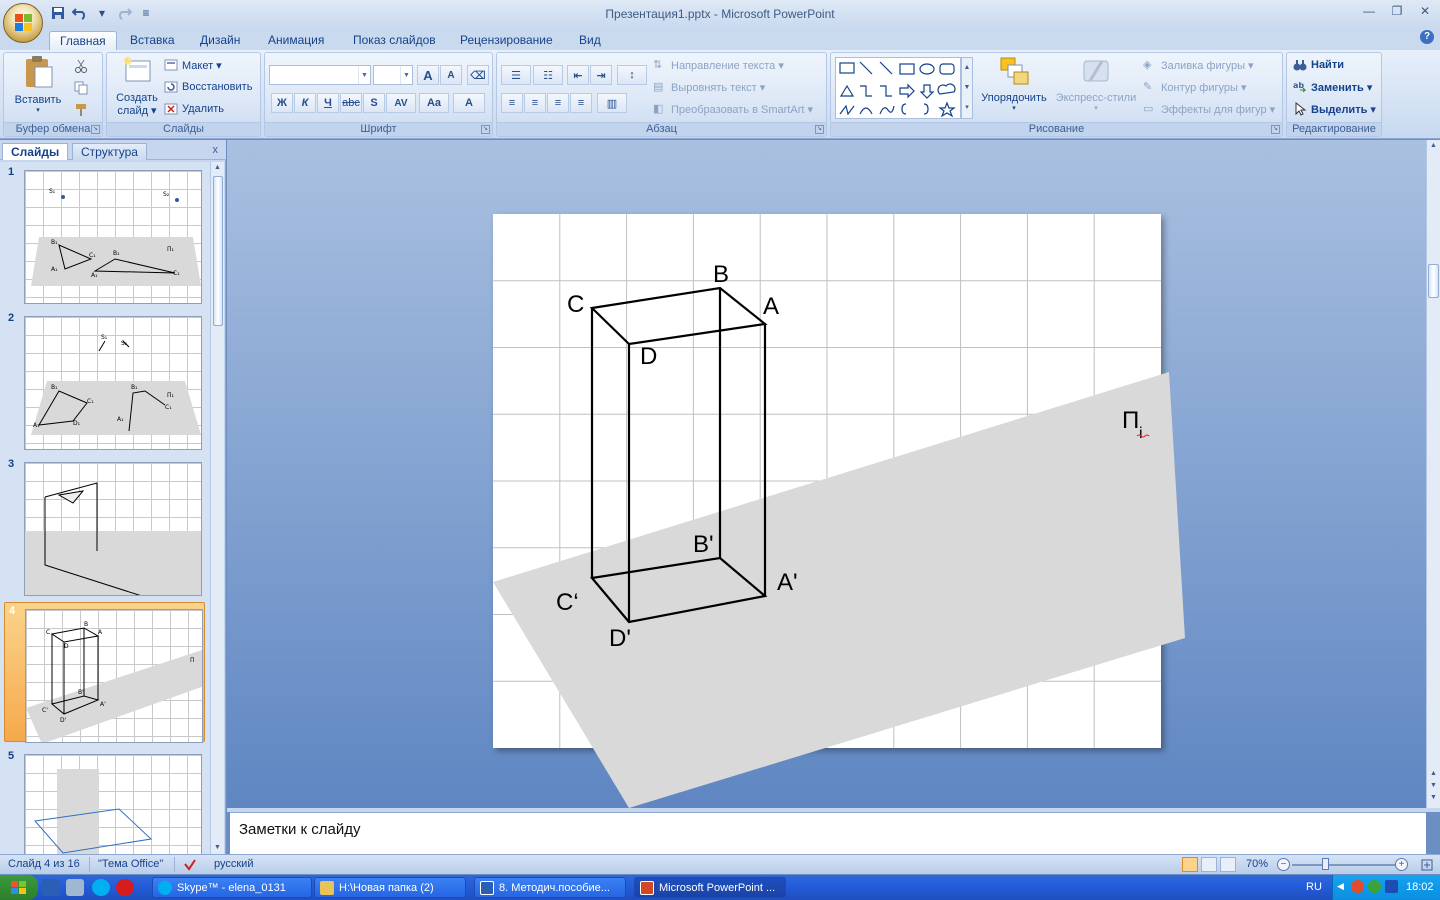 The image size is (1440, 900). I want to click on align-right-icon: ≡, so click(558, 103).